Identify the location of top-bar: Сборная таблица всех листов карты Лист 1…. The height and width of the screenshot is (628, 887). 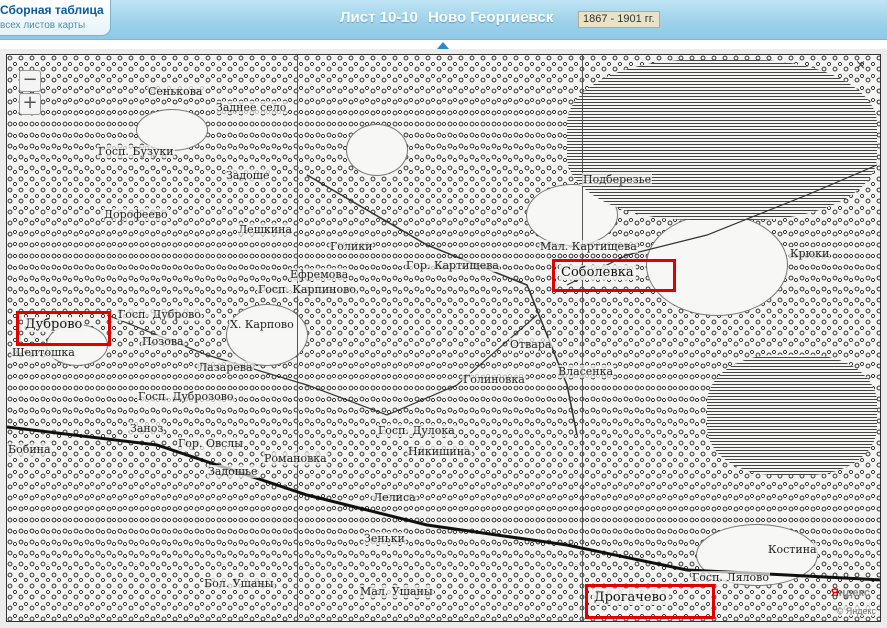
(443, 20).